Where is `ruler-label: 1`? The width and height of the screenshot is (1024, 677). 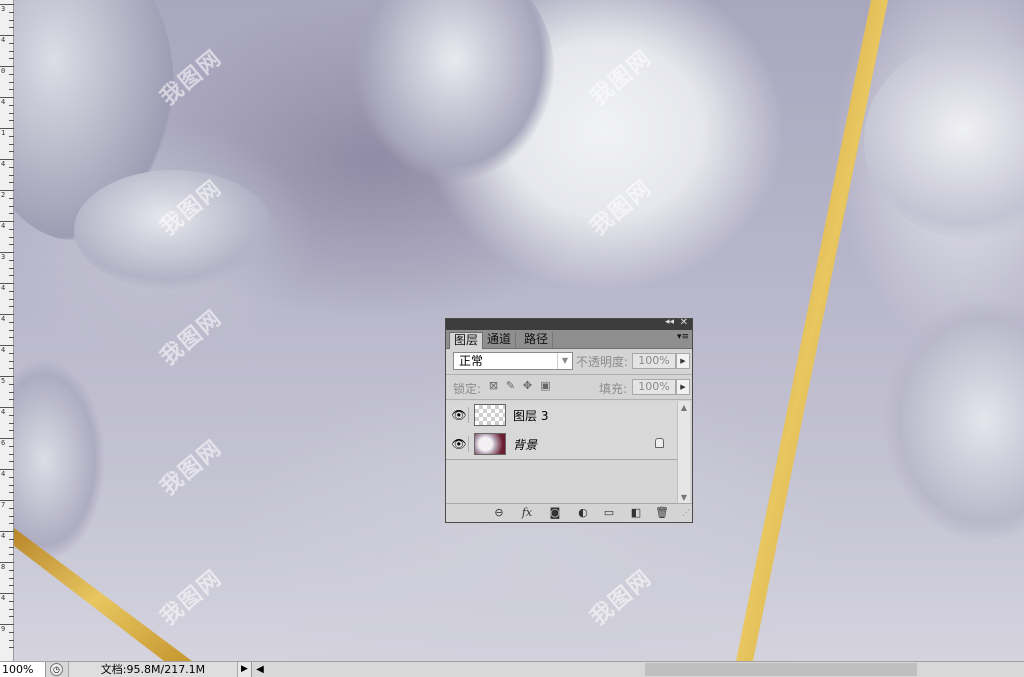
ruler-label: 1 is located at coordinates (3, 133).